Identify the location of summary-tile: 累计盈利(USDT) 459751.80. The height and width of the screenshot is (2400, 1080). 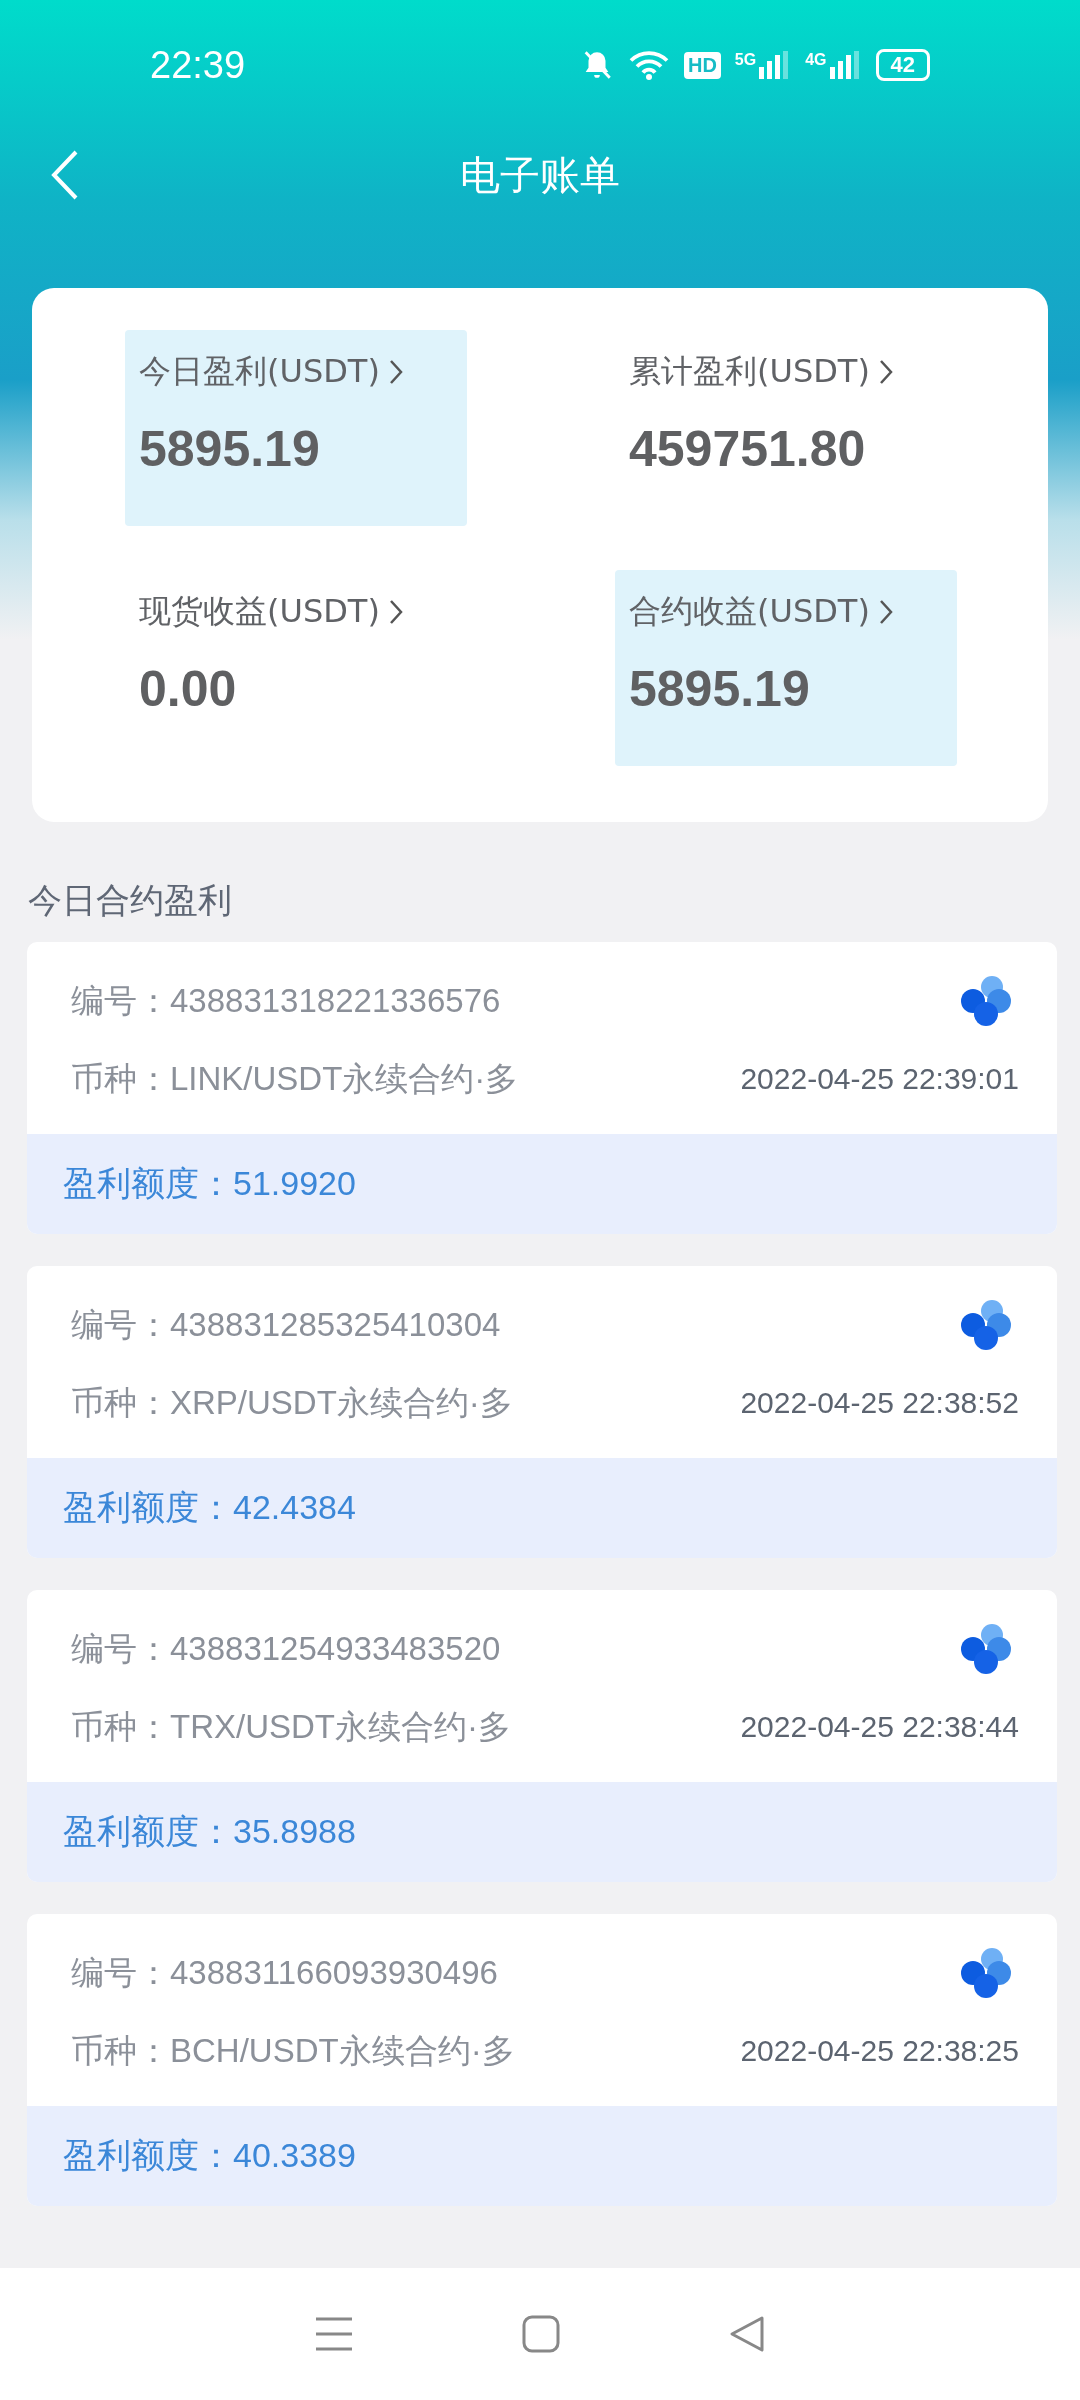
(786, 428).